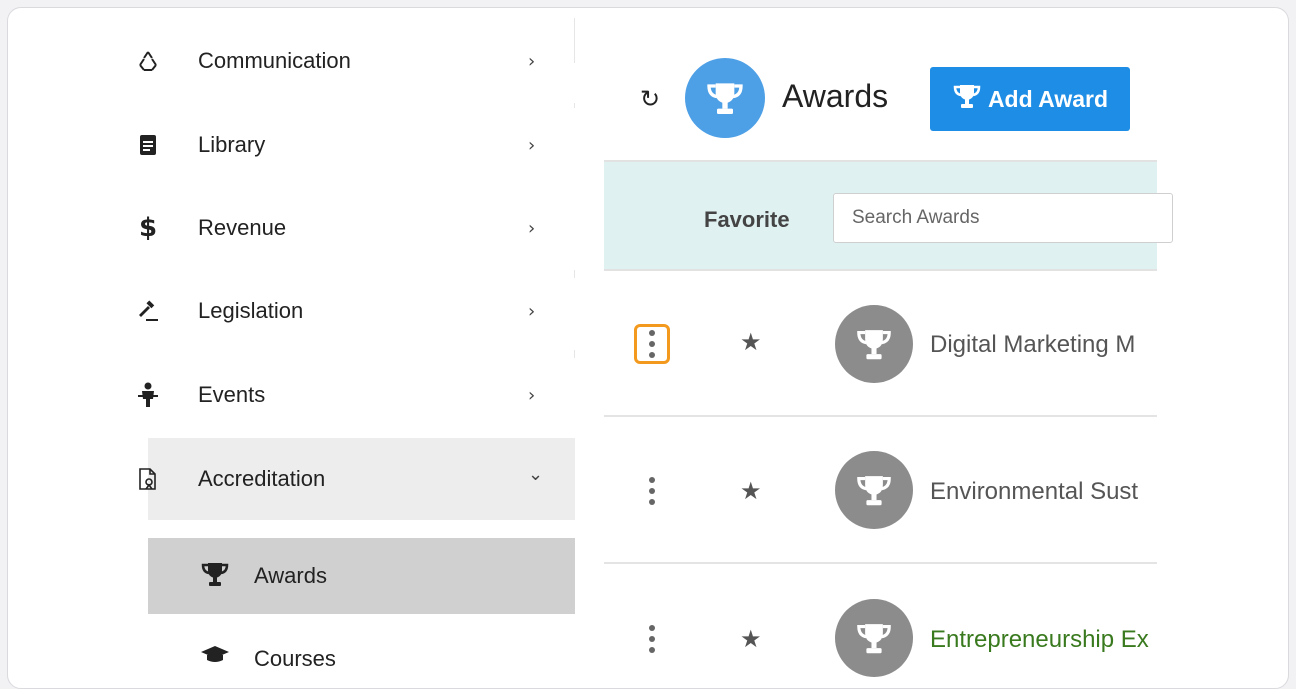 The width and height of the screenshot is (1296, 689). Describe the element at coordinates (274, 60) in the screenshot. I see `sidebar-item-label: Communication` at that location.